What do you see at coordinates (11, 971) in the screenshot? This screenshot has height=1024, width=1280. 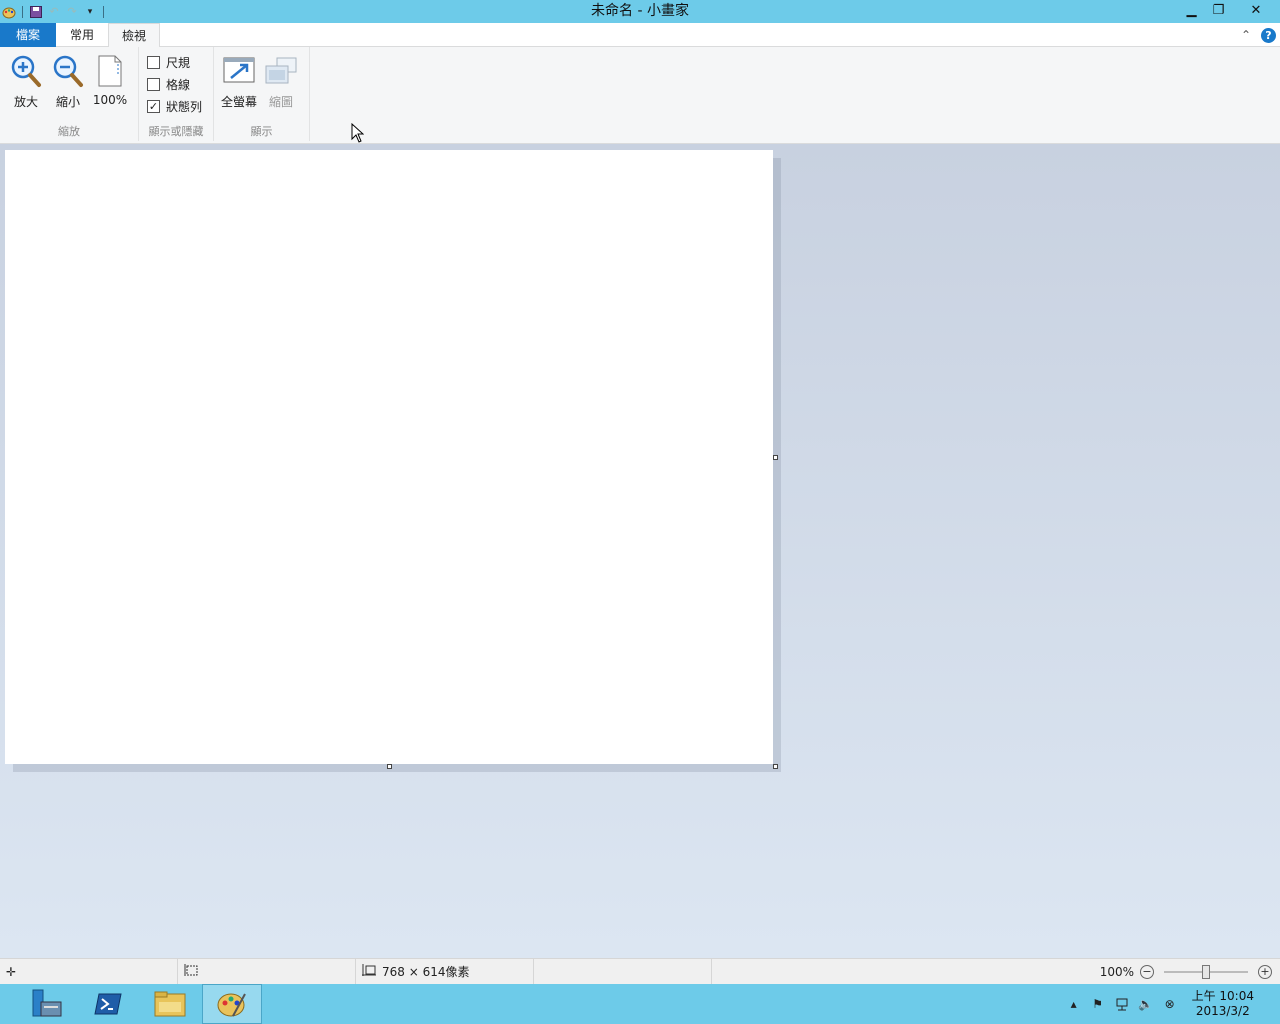 I see `crosshair-icon: ✛` at bounding box center [11, 971].